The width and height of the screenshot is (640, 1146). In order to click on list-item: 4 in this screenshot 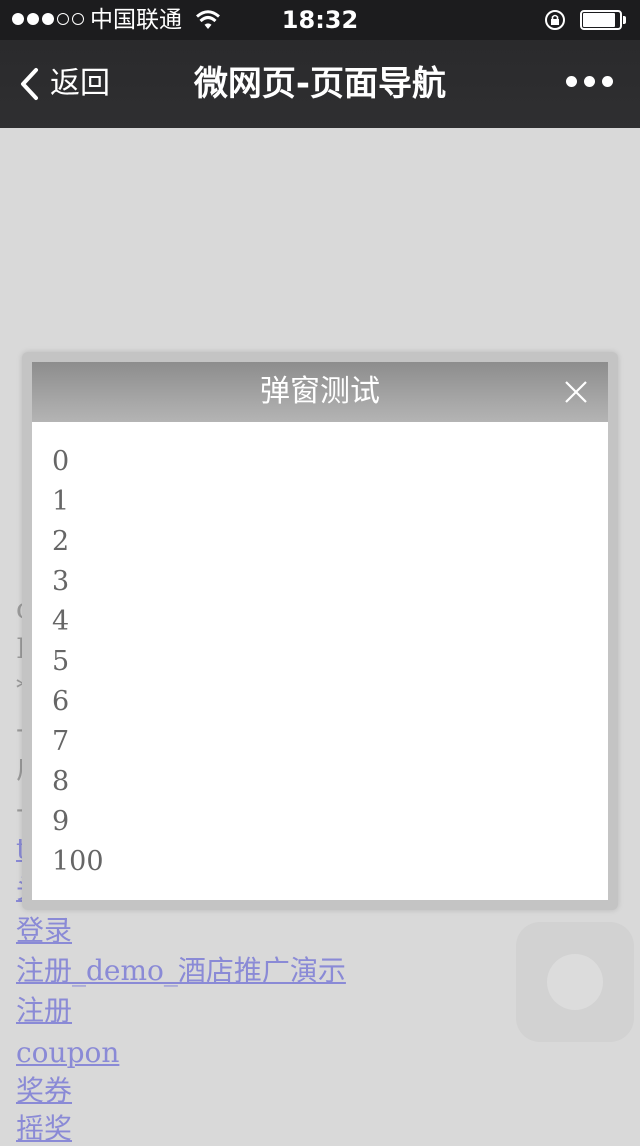, I will do `click(61, 621)`.